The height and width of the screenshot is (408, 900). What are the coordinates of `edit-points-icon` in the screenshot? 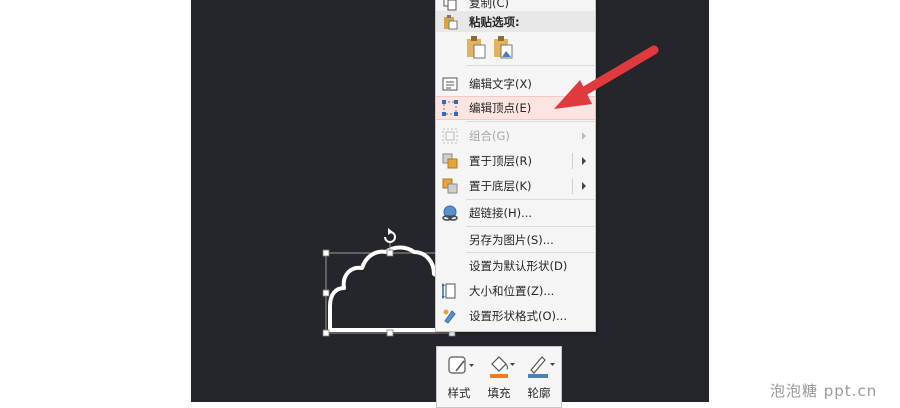 It's located at (450, 108).